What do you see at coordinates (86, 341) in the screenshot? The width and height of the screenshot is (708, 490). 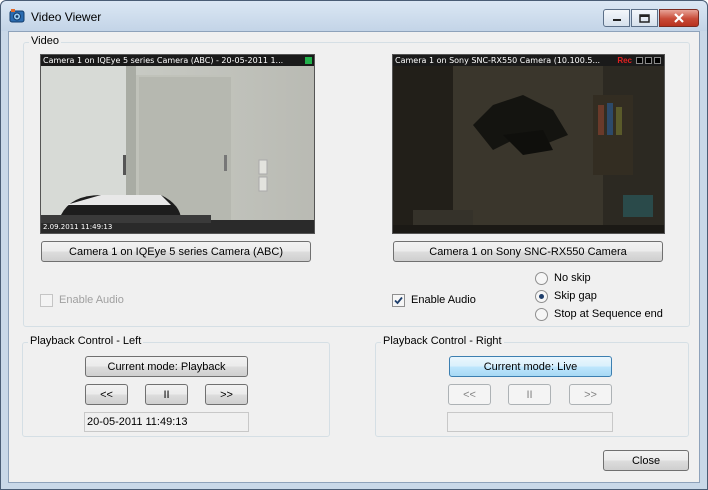 I see `playback-left-label: Playback Control - Left` at bounding box center [86, 341].